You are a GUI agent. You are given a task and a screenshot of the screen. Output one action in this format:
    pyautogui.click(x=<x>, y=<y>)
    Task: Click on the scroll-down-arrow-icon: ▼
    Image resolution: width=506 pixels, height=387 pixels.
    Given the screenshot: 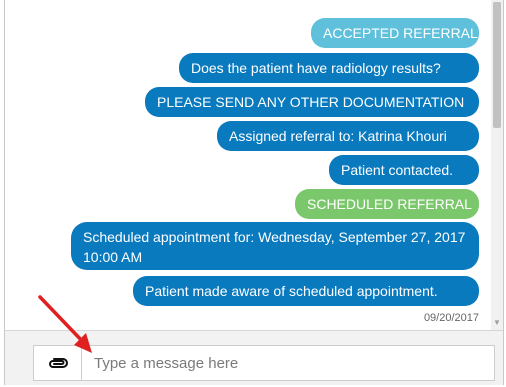 What is the action you would take?
    pyautogui.click(x=497, y=323)
    